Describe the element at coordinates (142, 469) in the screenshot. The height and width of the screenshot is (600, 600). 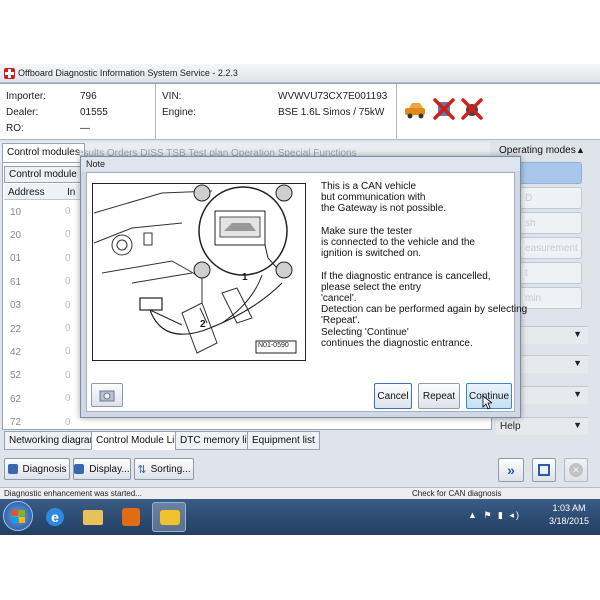
I see `sorting-icon: ⇅` at that location.